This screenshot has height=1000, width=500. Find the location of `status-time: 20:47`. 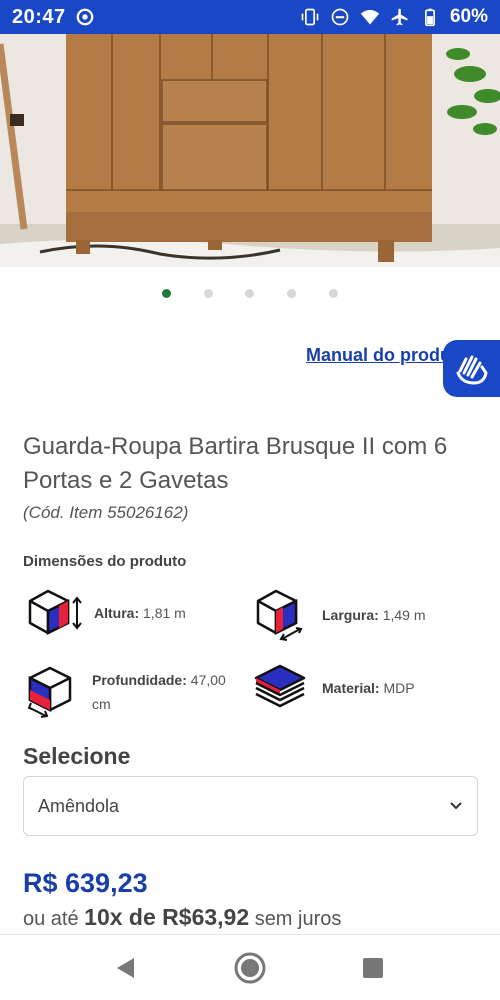

status-time: 20:47 is located at coordinates (39, 16).